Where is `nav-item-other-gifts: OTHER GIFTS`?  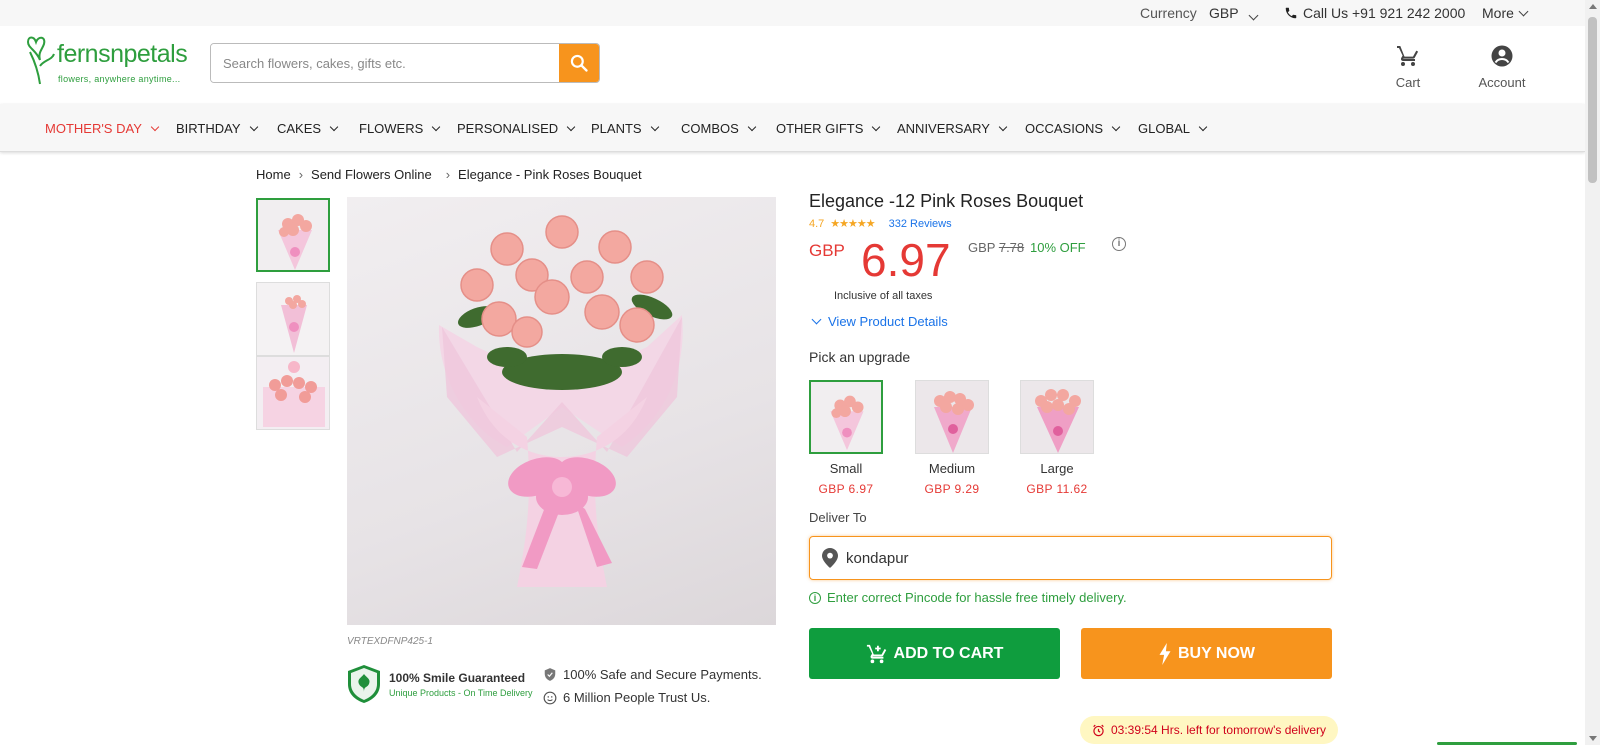 nav-item-other-gifts: OTHER GIFTS is located at coordinates (828, 128).